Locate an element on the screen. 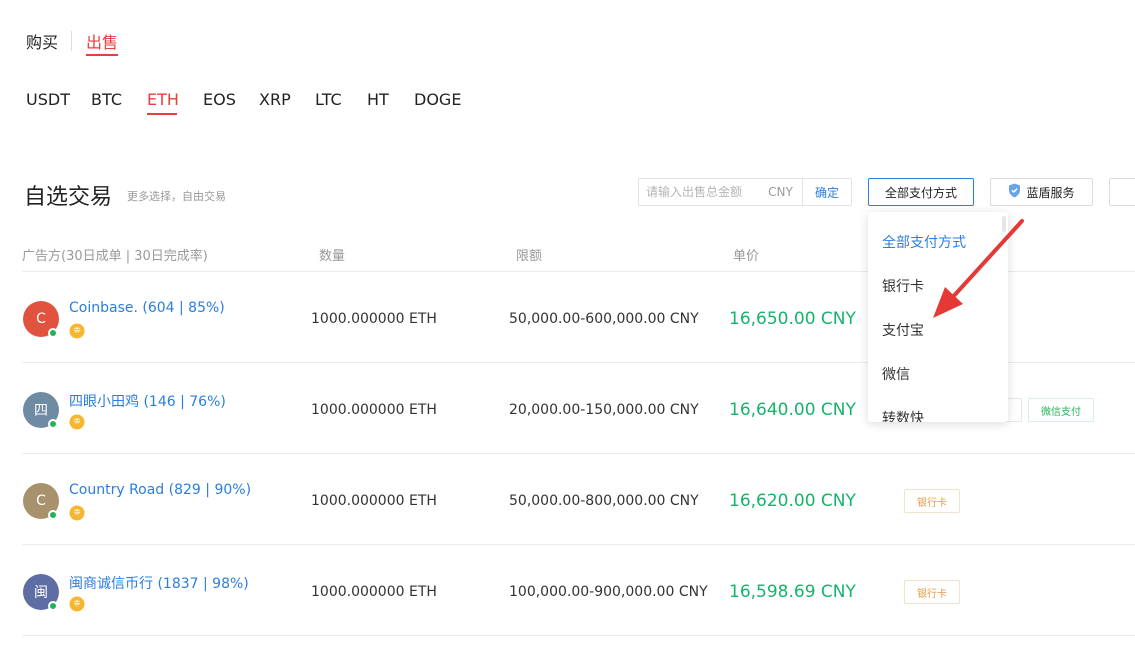 The image size is (1135, 653). dropdown-item-fps: 转数快 is located at coordinates (903, 415).